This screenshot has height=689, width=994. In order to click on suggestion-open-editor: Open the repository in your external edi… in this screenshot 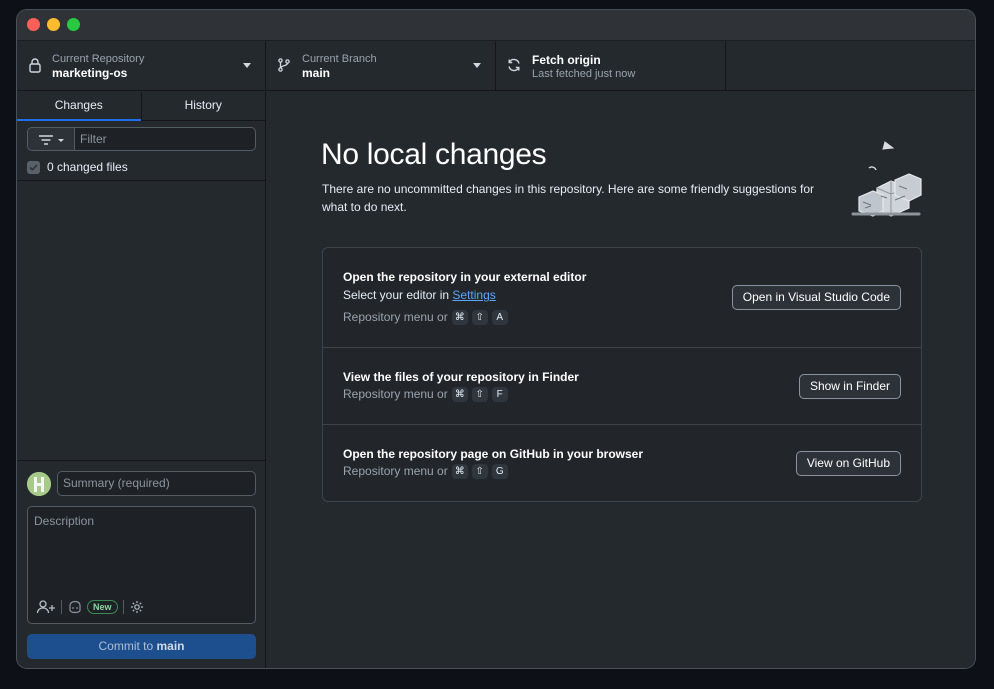, I will do `click(622, 298)`.